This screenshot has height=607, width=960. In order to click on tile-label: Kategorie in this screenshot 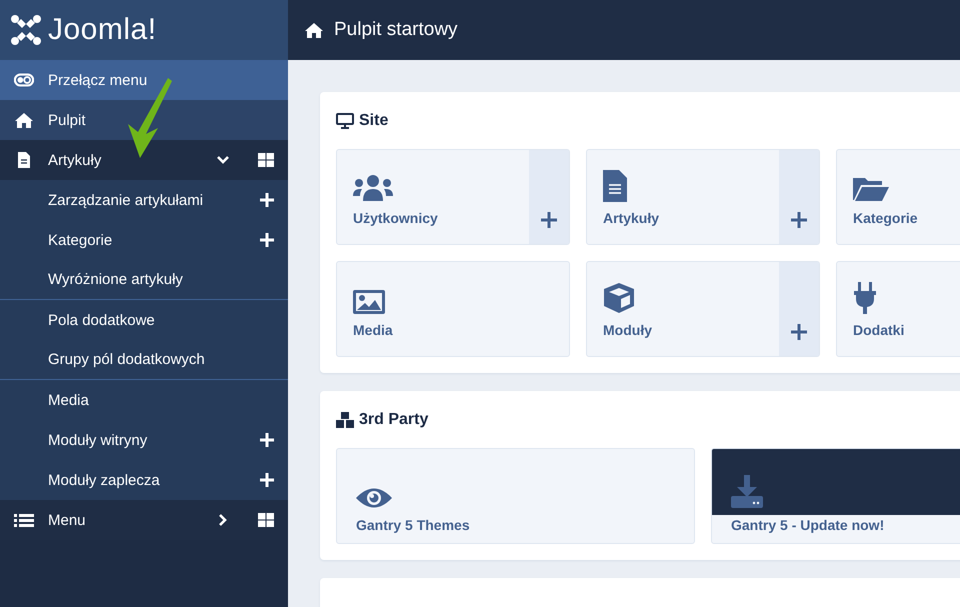, I will do `click(886, 218)`.